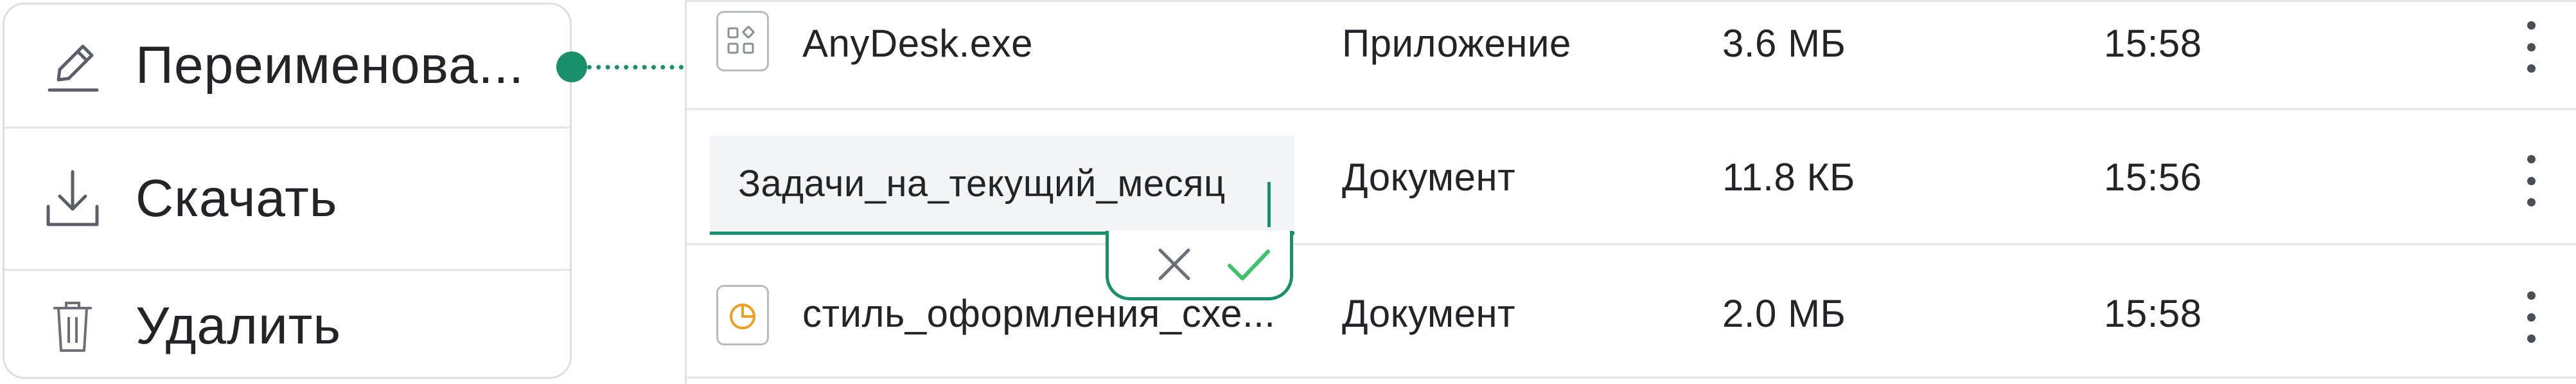 The width and height of the screenshot is (2576, 384). Describe the element at coordinates (1784, 313) in the screenshot. I see `file-size: 2.0 МБ` at that location.